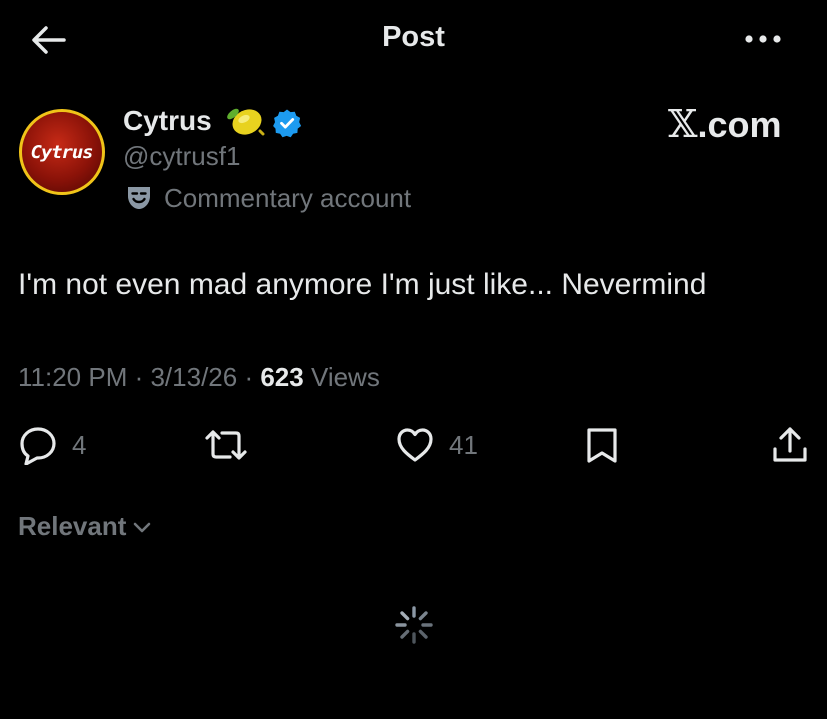  Describe the element at coordinates (139, 198) in the screenshot. I see `theater-masks-icon` at that location.